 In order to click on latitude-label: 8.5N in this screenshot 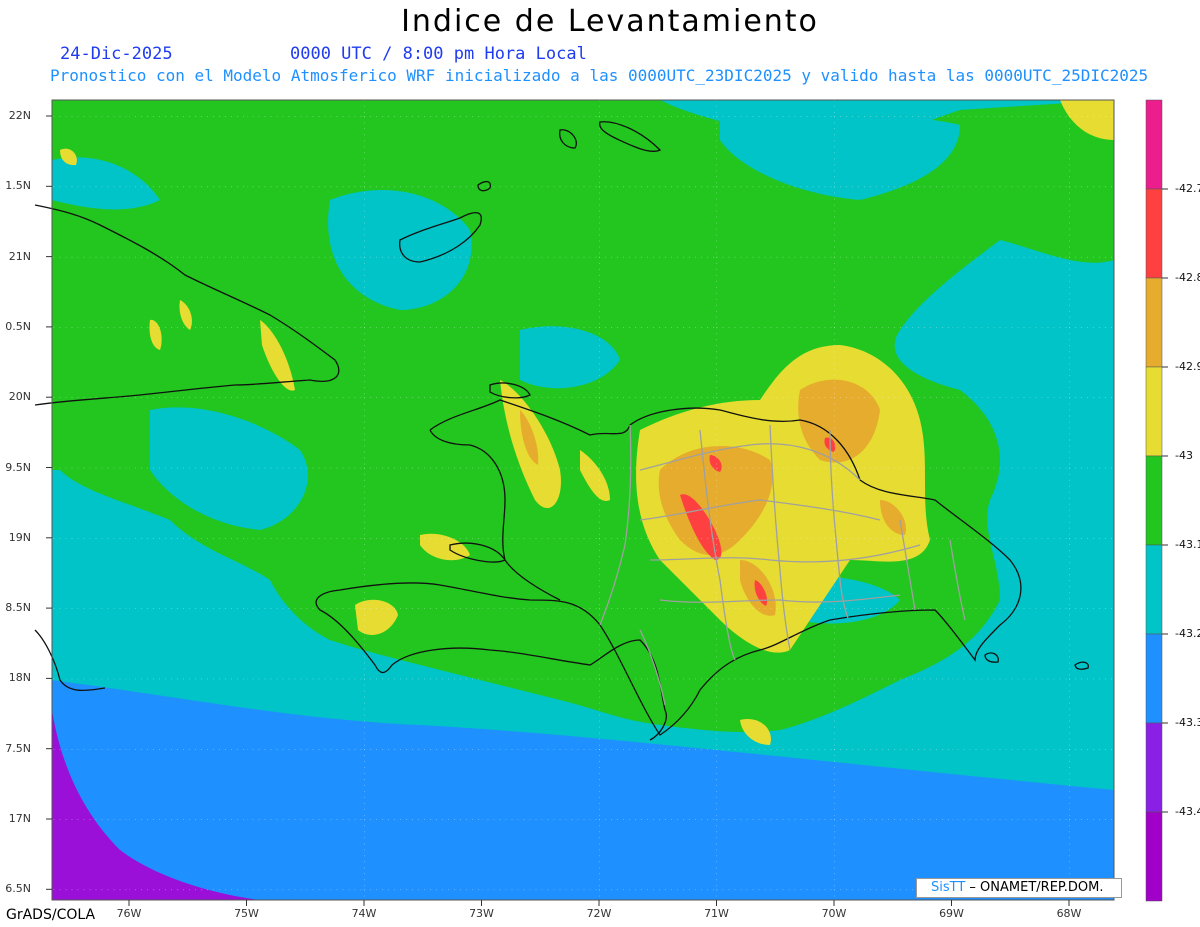, I will do `click(18, 608)`.